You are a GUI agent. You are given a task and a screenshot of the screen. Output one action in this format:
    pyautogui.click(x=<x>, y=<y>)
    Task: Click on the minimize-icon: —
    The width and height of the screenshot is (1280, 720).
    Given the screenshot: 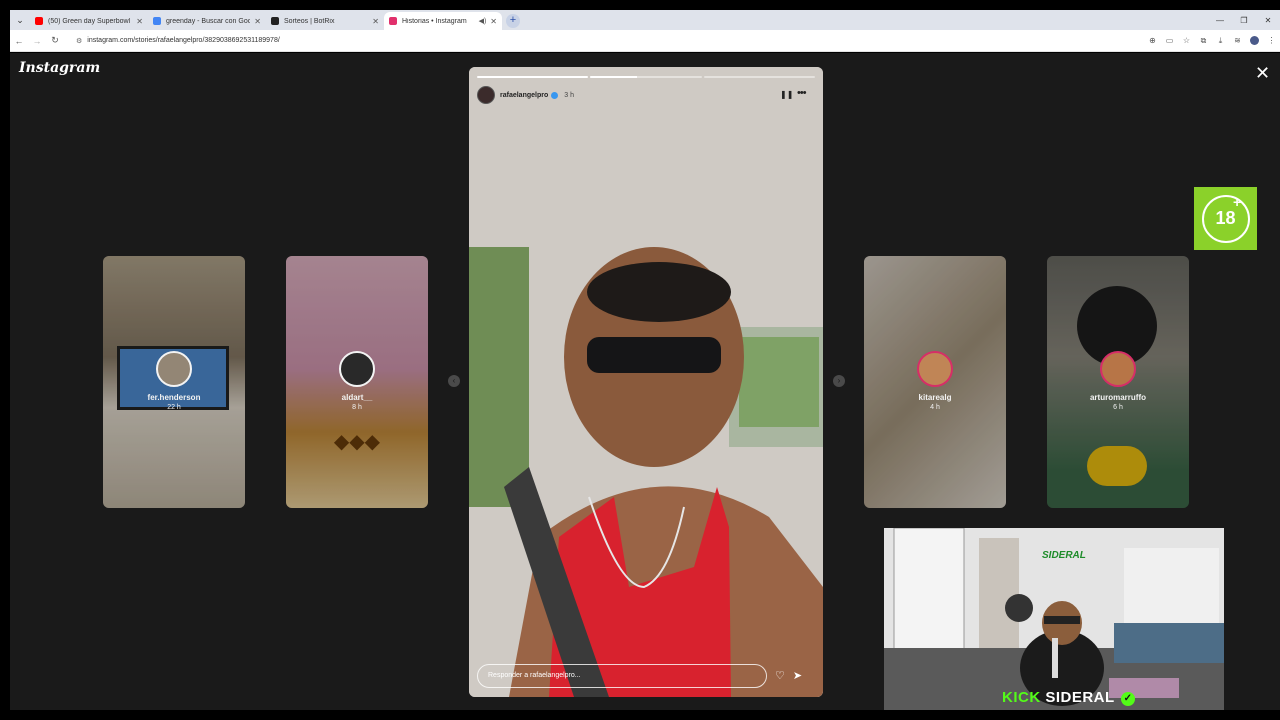 What is the action you would take?
    pyautogui.click(x=1220, y=20)
    